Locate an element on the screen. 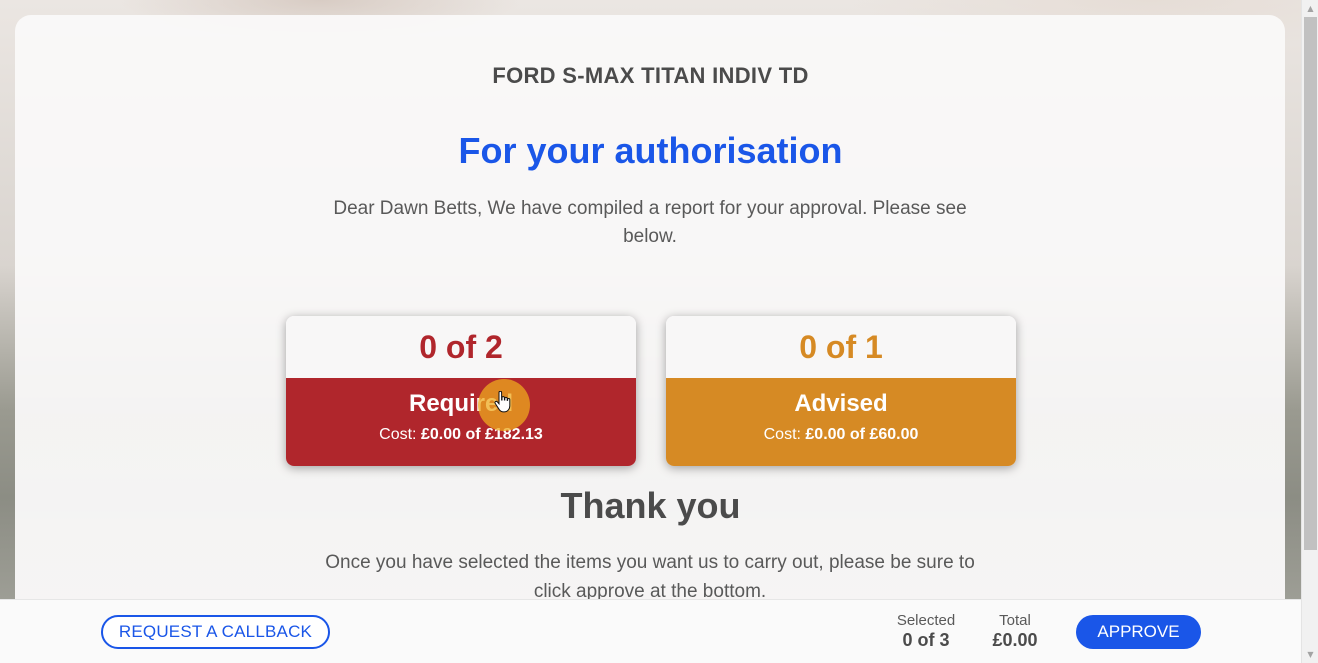 The height and width of the screenshot is (663, 1318). advised-label: Advised is located at coordinates (841, 403).